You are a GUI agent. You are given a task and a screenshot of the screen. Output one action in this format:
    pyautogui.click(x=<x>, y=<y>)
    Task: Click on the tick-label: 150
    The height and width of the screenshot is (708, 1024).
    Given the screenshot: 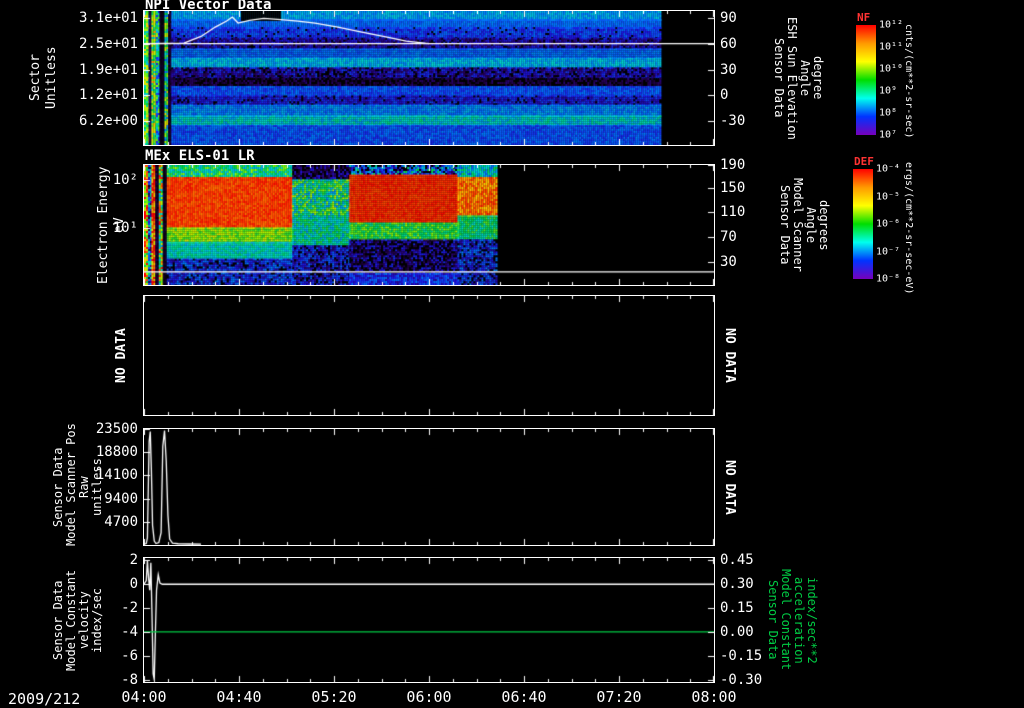 What is the action you would take?
    pyautogui.click(x=733, y=187)
    